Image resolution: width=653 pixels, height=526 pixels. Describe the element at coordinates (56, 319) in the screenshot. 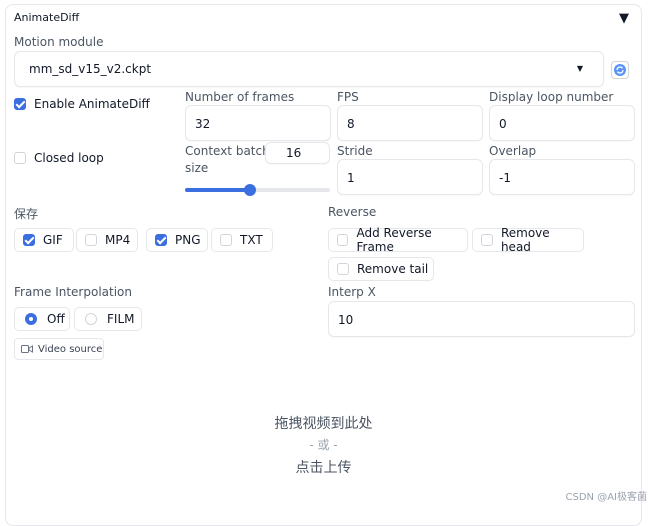

I see `option-label: Off` at that location.